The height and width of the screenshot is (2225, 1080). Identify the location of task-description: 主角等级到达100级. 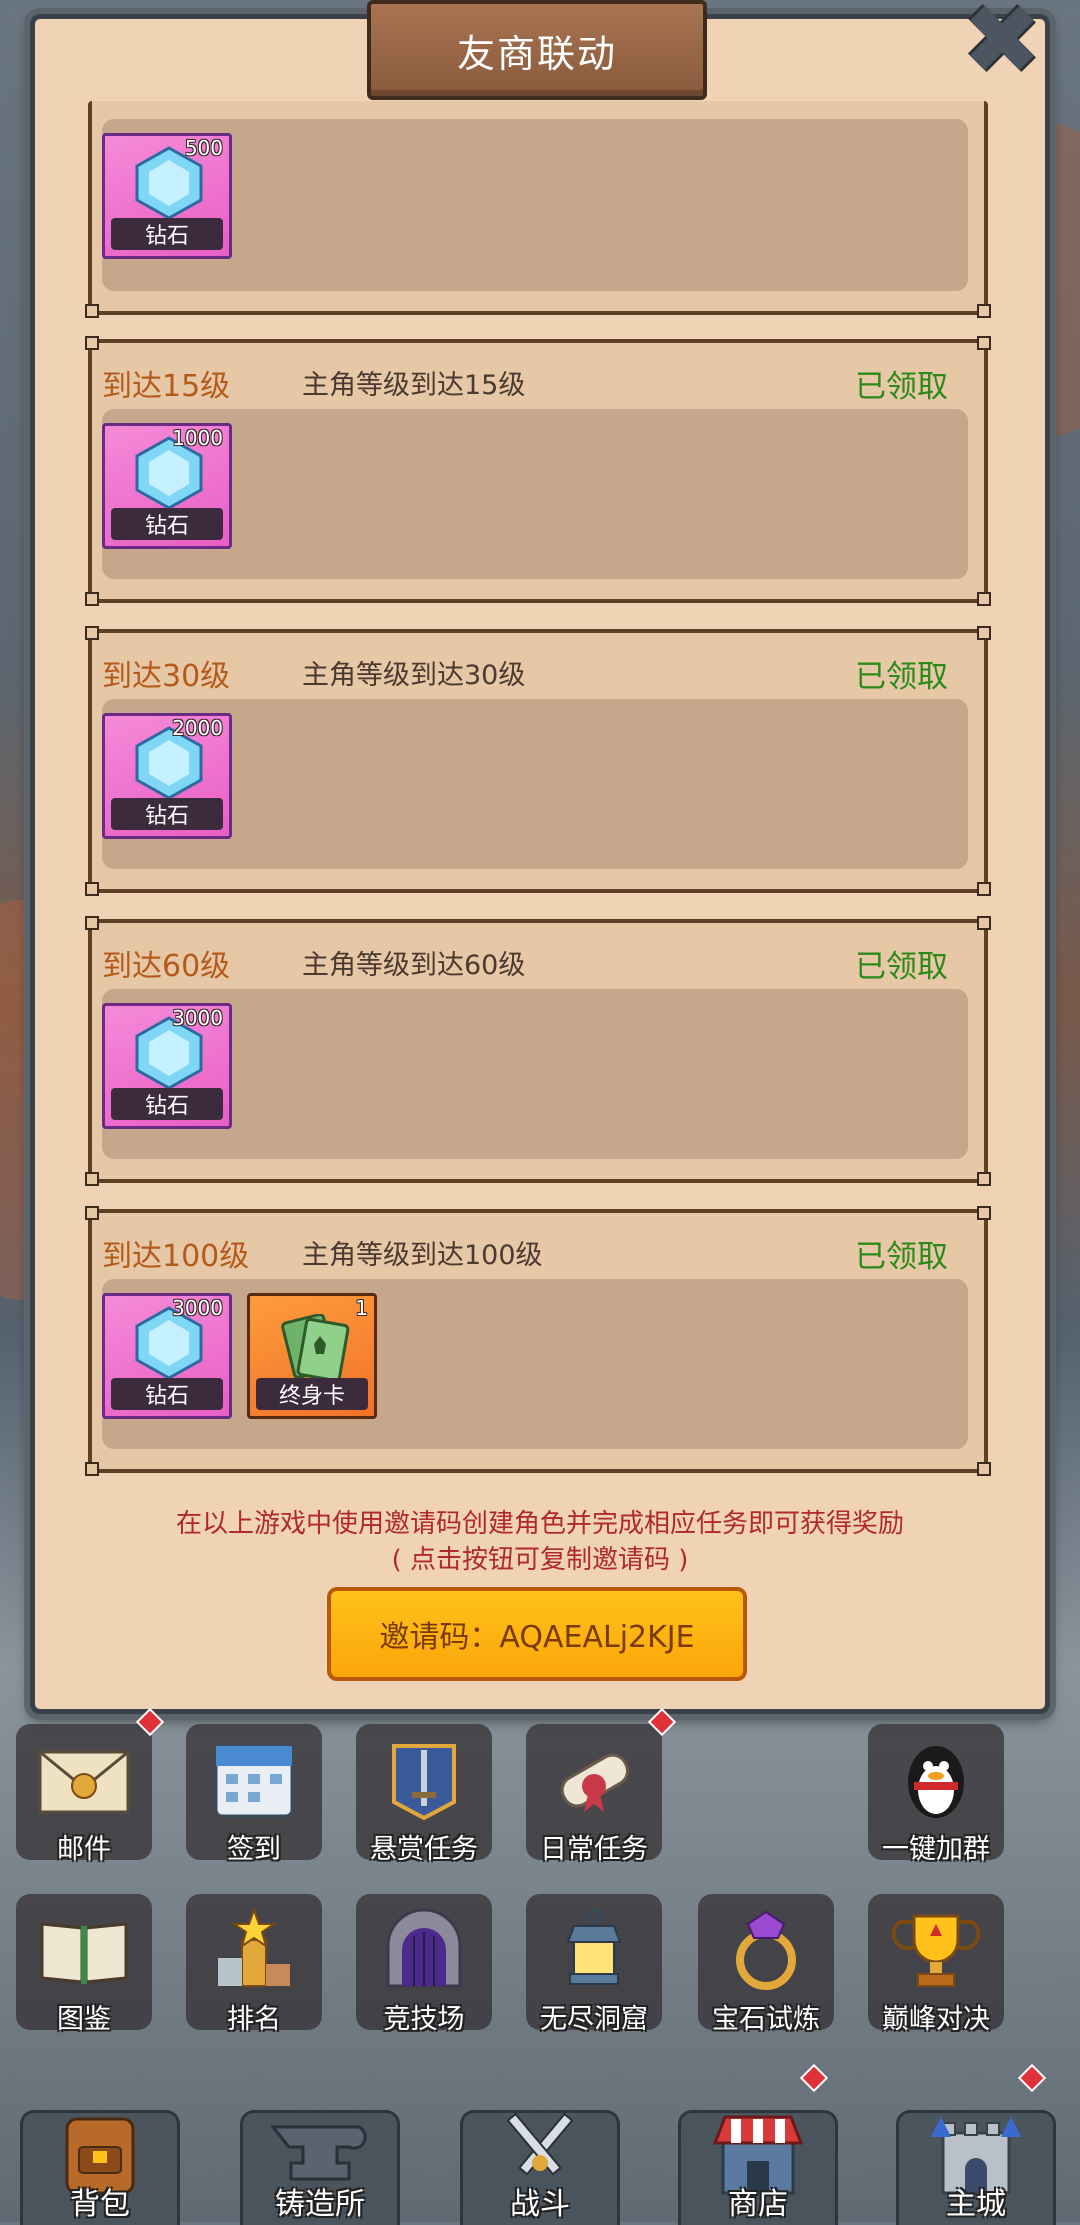
(422, 1255).